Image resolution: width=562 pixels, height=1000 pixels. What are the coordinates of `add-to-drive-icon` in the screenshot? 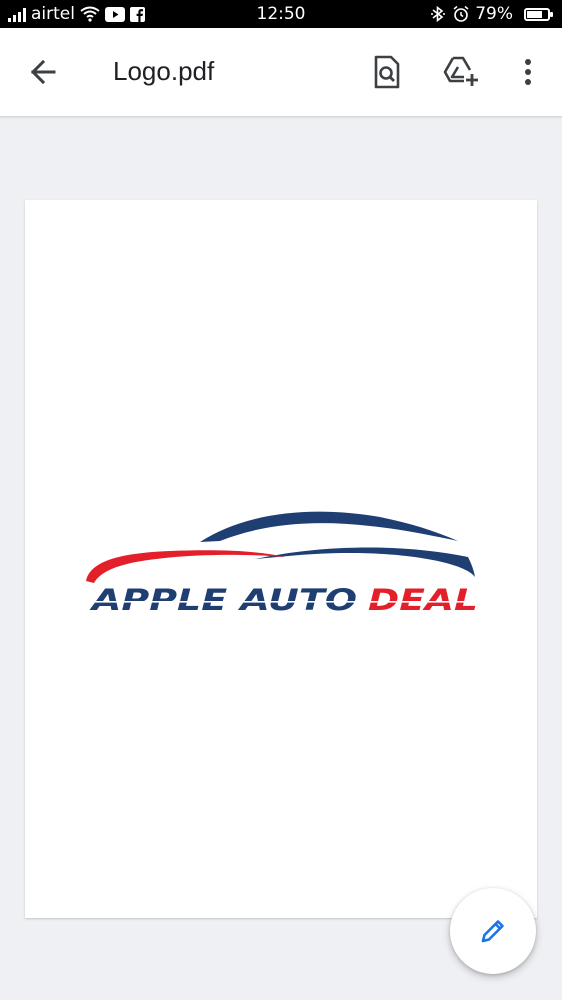 It's located at (460, 71).